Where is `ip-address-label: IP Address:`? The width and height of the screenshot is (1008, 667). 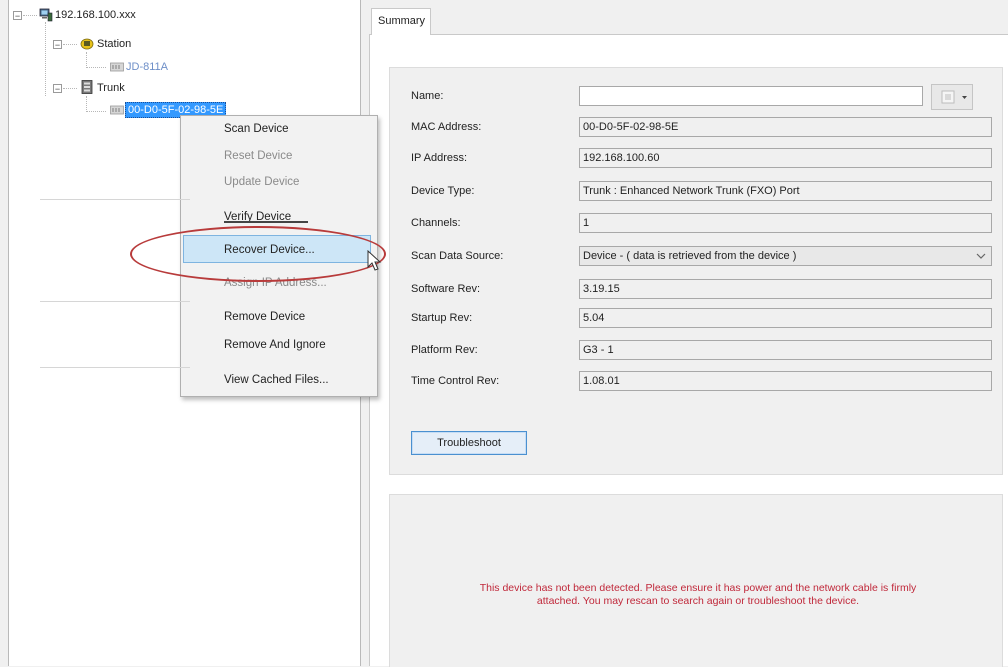 ip-address-label: IP Address: is located at coordinates (439, 158).